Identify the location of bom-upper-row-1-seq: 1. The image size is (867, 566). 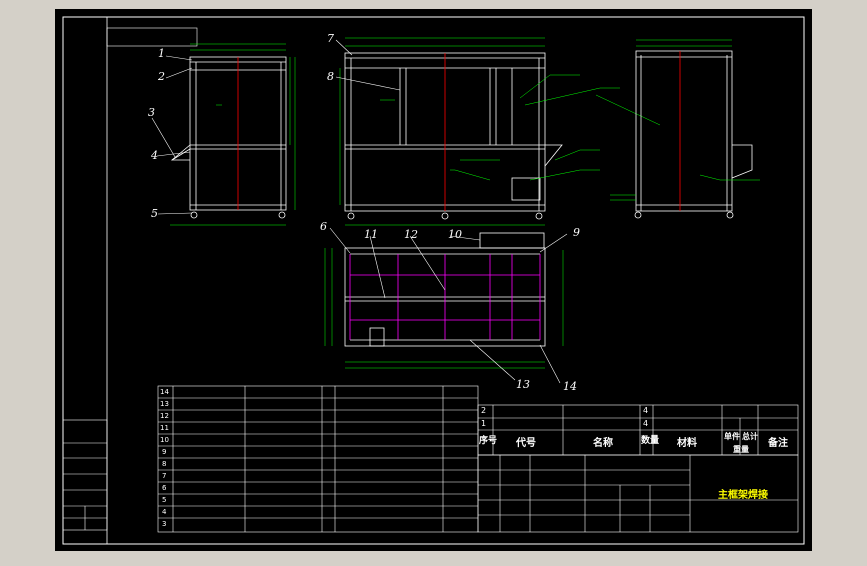
(484, 423).